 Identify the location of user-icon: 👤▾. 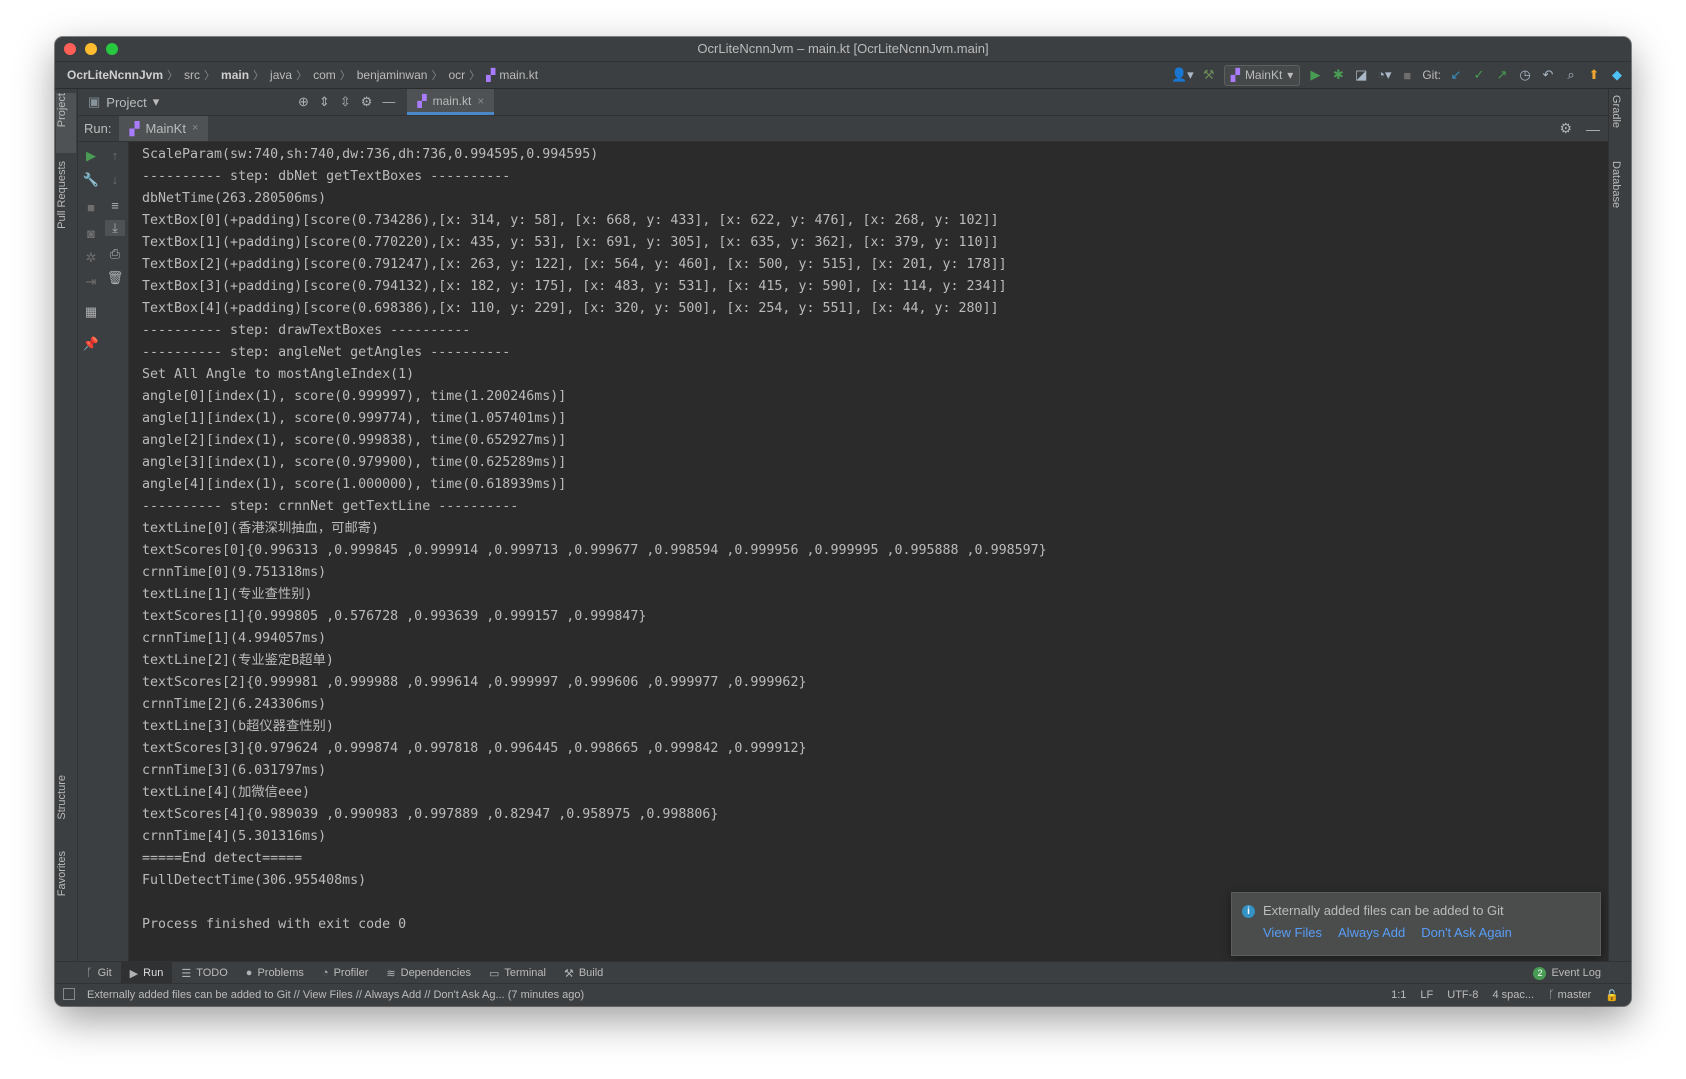
(1182, 75).